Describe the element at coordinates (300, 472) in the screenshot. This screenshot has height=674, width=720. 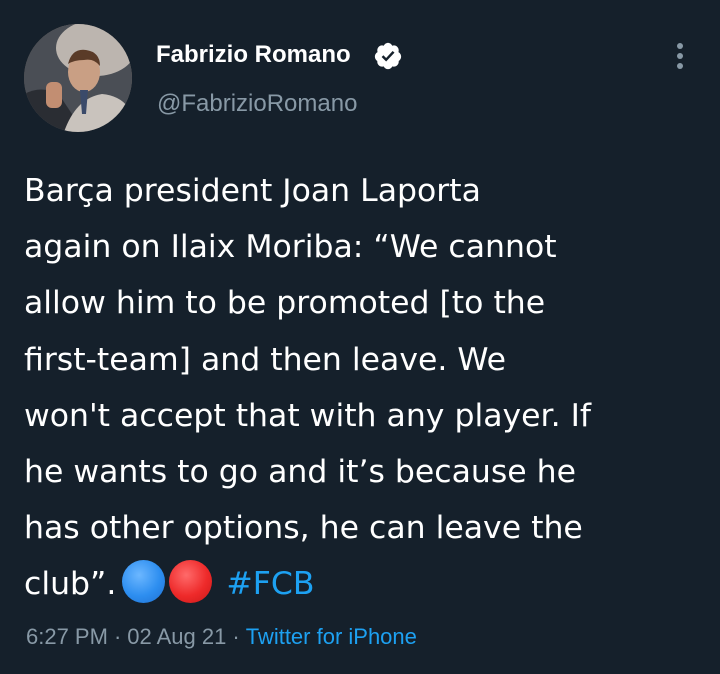
I see `tweet-line: he wants to go and it’s because he` at that location.